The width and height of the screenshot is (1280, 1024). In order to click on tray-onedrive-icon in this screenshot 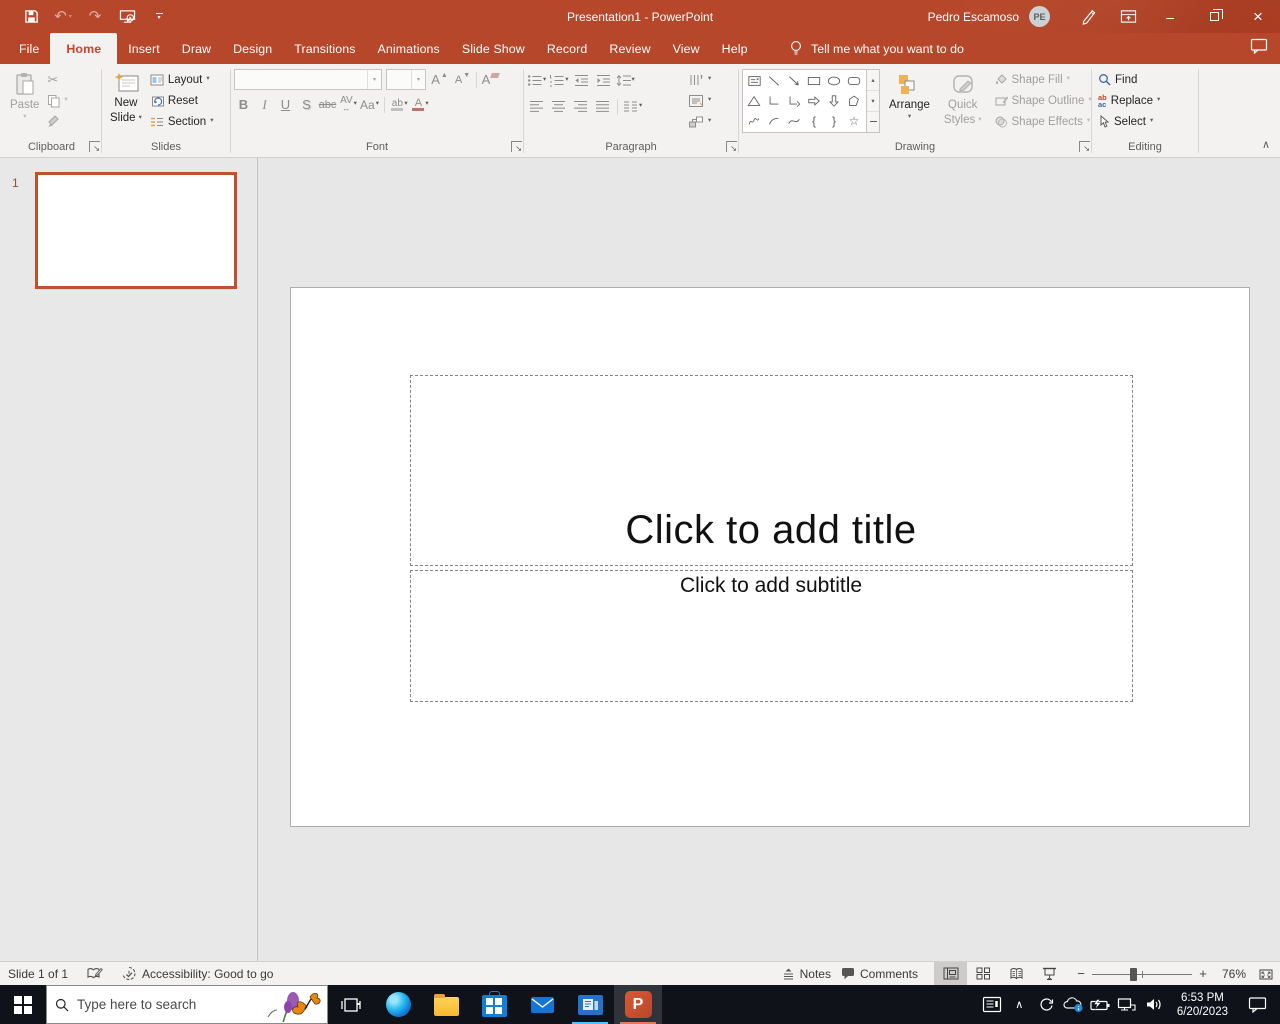, I will do `click(1073, 1004)`.